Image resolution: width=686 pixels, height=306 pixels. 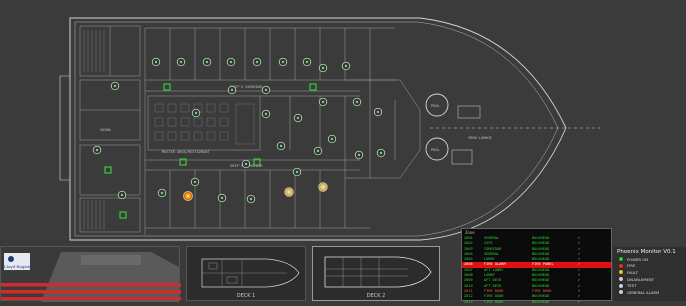 I want to click on event-row: 2613 FIRE DOOR BULKHEAD ✓, so click(x=536, y=302).